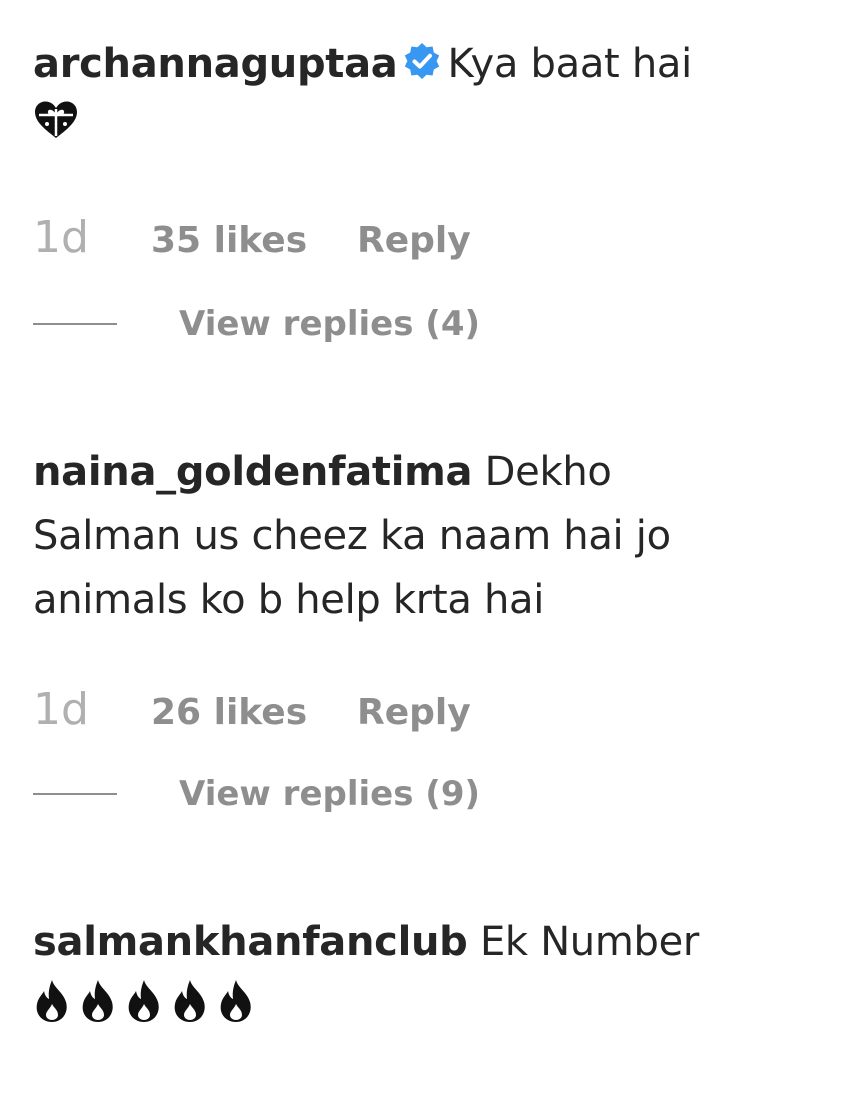  I want to click on view-replies-label: View replies (4), so click(330, 324).